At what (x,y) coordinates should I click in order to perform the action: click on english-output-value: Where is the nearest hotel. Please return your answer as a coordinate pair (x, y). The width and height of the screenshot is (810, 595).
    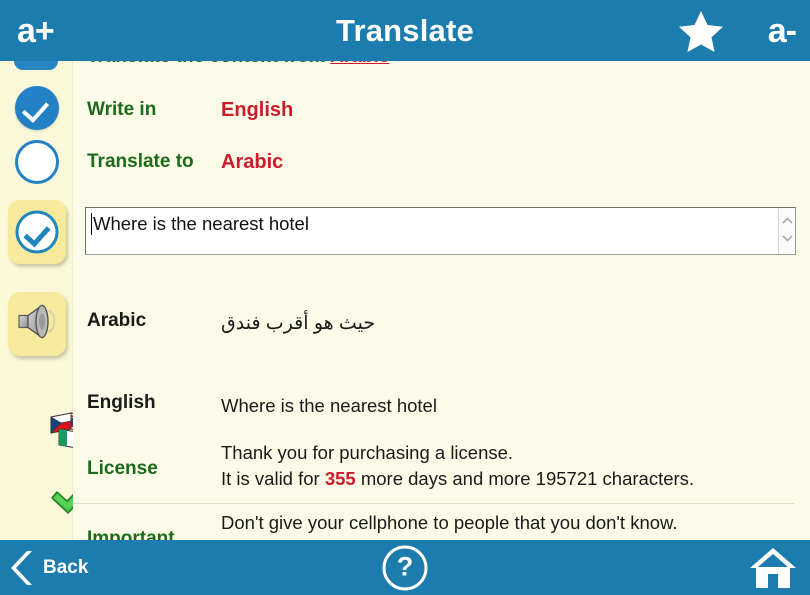
    Looking at the image, I should click on (329, 405).